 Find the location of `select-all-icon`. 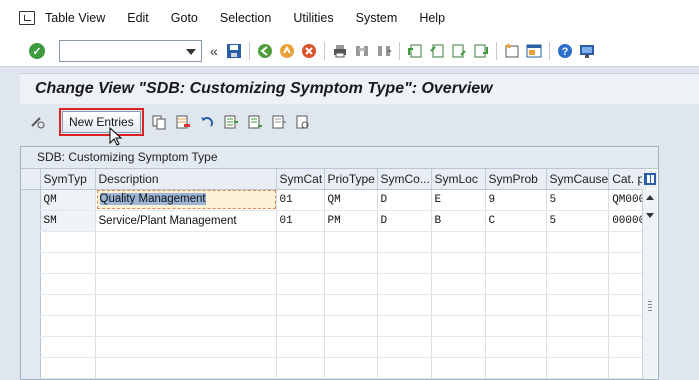

select-all-icon is located at coordinates (231, 122).